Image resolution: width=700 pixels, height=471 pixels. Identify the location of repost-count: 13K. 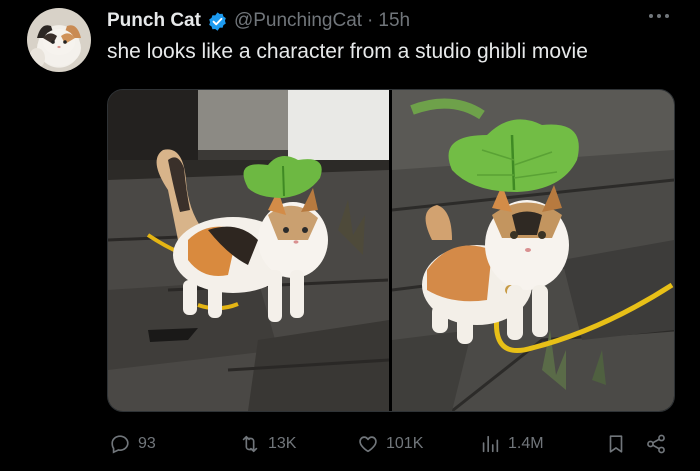
(282, 443).